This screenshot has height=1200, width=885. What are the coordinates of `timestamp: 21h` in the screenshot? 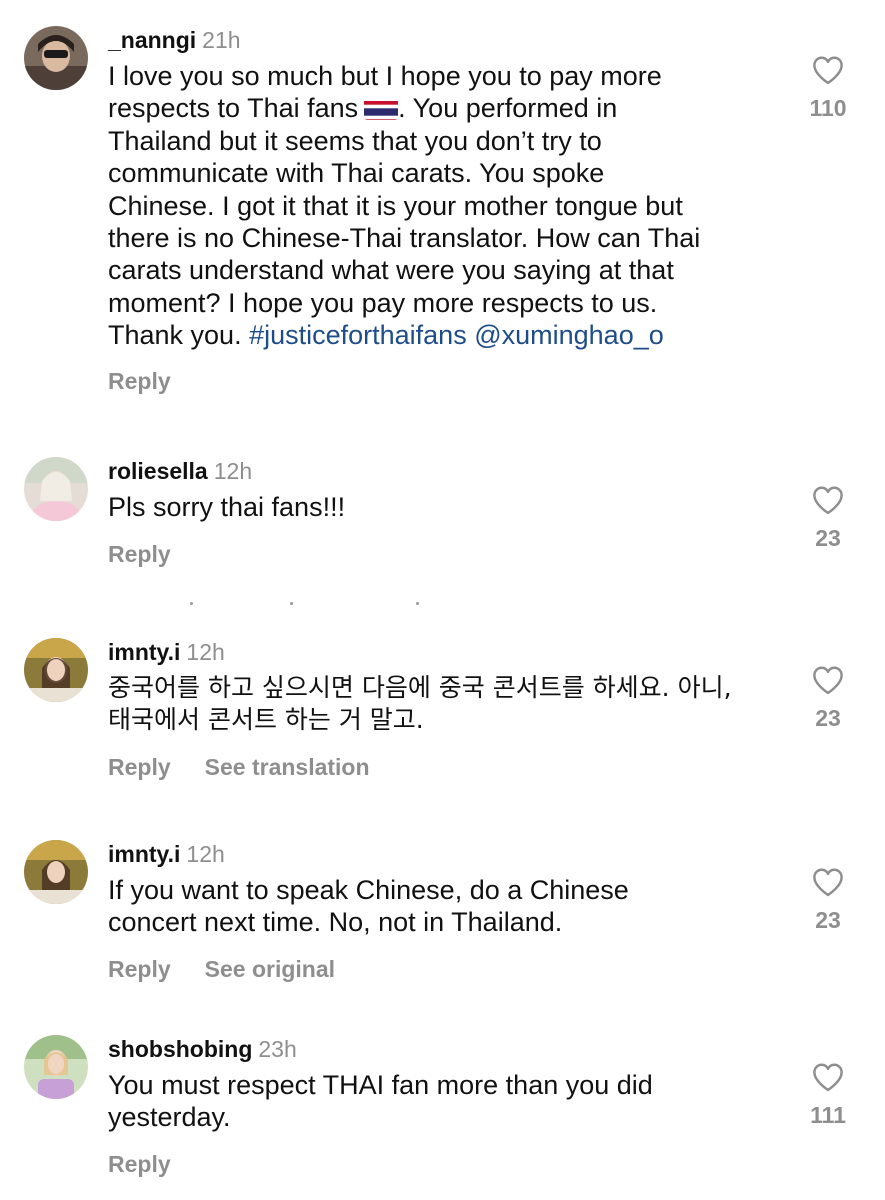 It's located at (221, 40).